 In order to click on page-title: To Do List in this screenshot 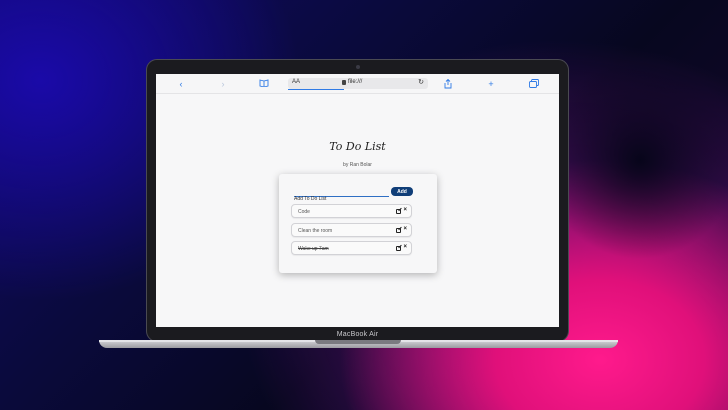, I will do `click(357, 146)`.